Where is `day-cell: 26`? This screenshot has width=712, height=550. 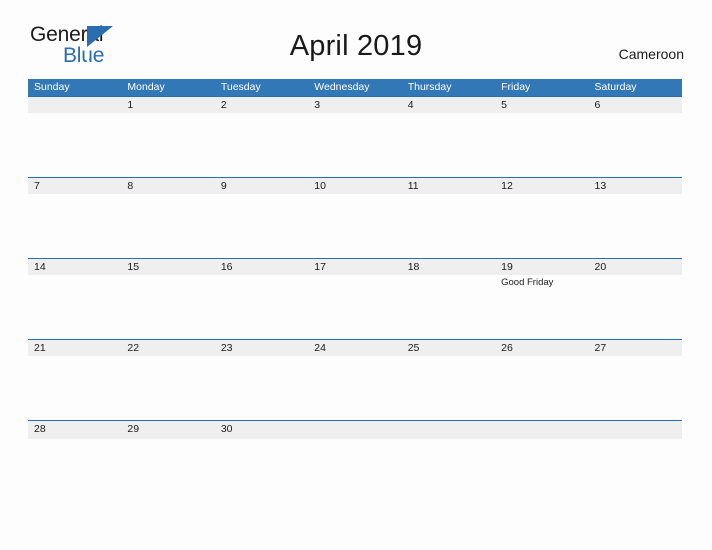 day-cell: 26 is located at coordinates (541, 380).